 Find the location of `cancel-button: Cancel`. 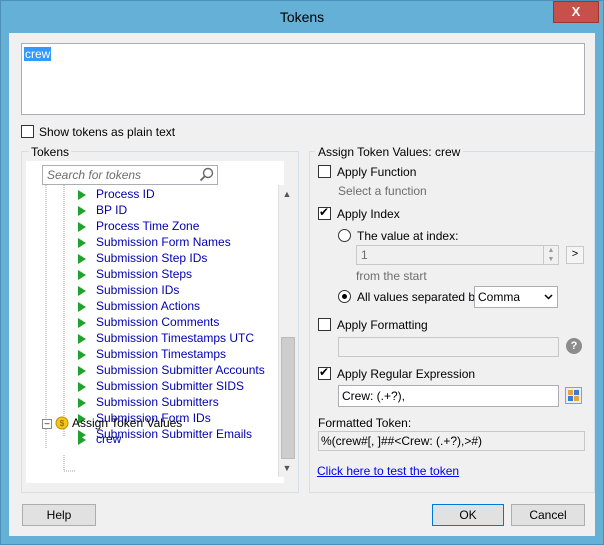

cancel-button: Cancel is located at coordinates (548, 515).